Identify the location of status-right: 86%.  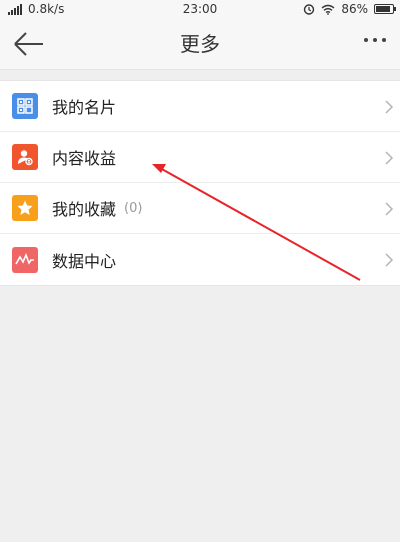
(349, 9).